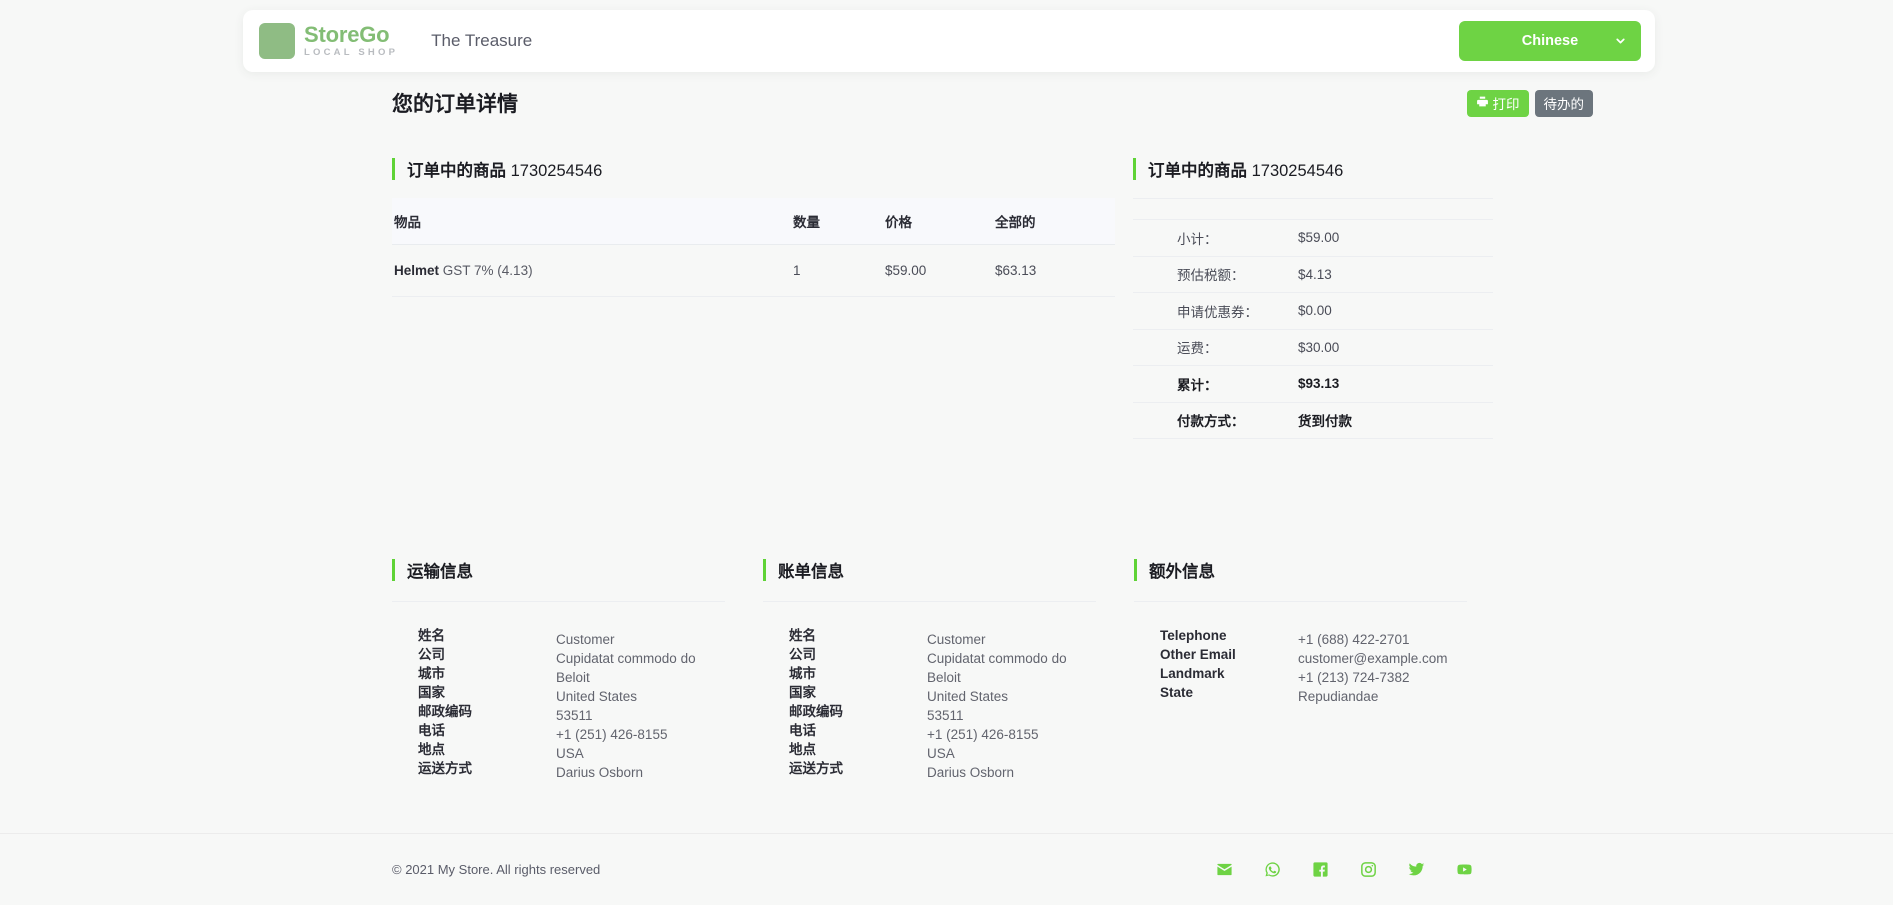 This screenshot has width=1893, height=905. I want to click on label-telephone: Telephone, so click(1193, 635).